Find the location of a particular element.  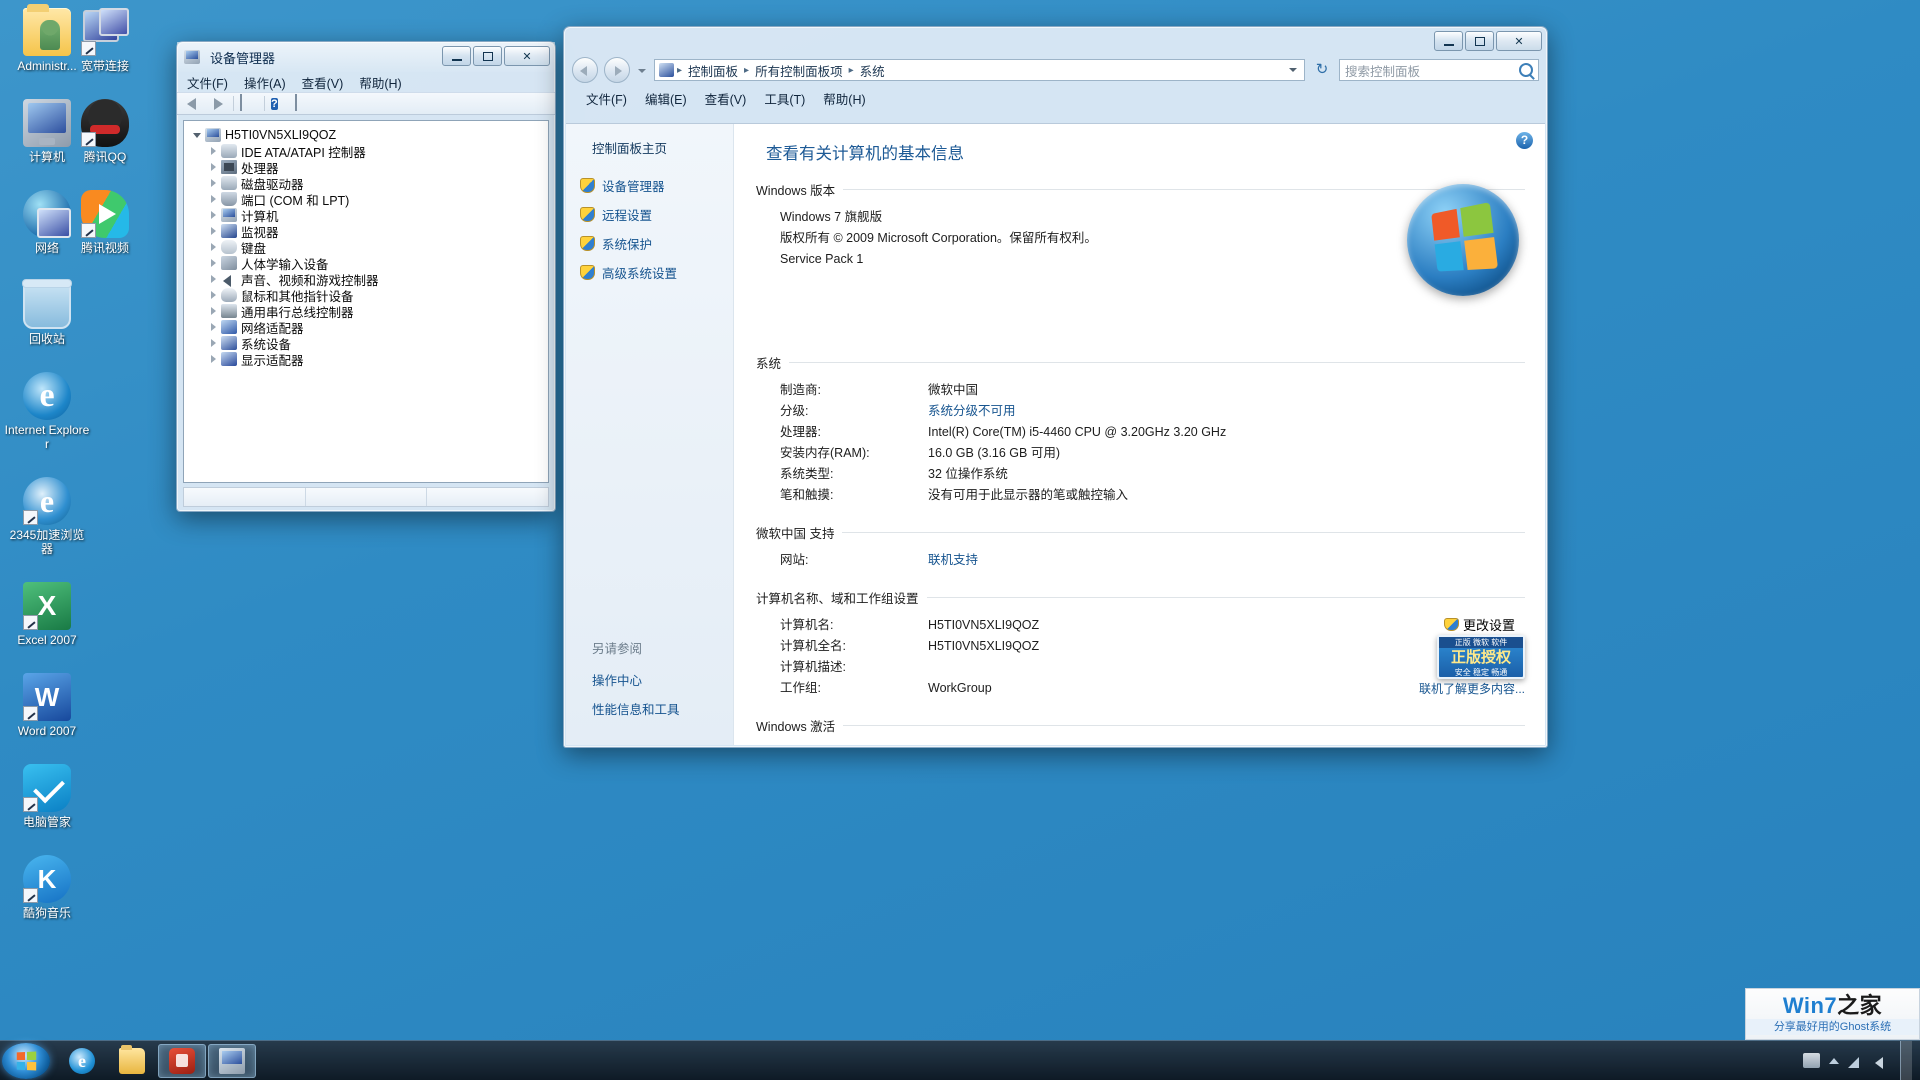

desktop-icon-word-2007: Word 2007 is located at coordinates (47, 705).